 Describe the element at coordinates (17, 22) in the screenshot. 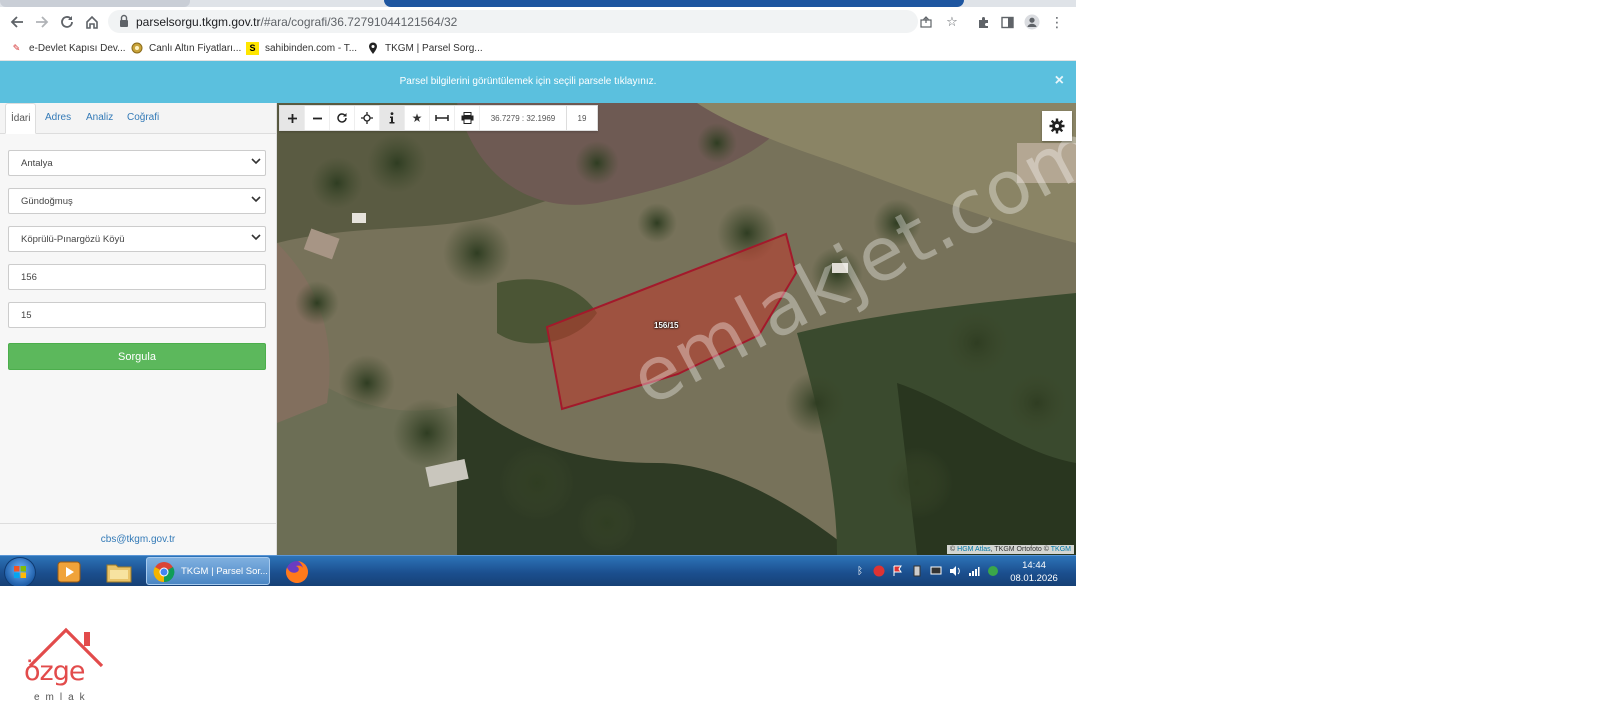

I see `back-arrow-icon` at that location.